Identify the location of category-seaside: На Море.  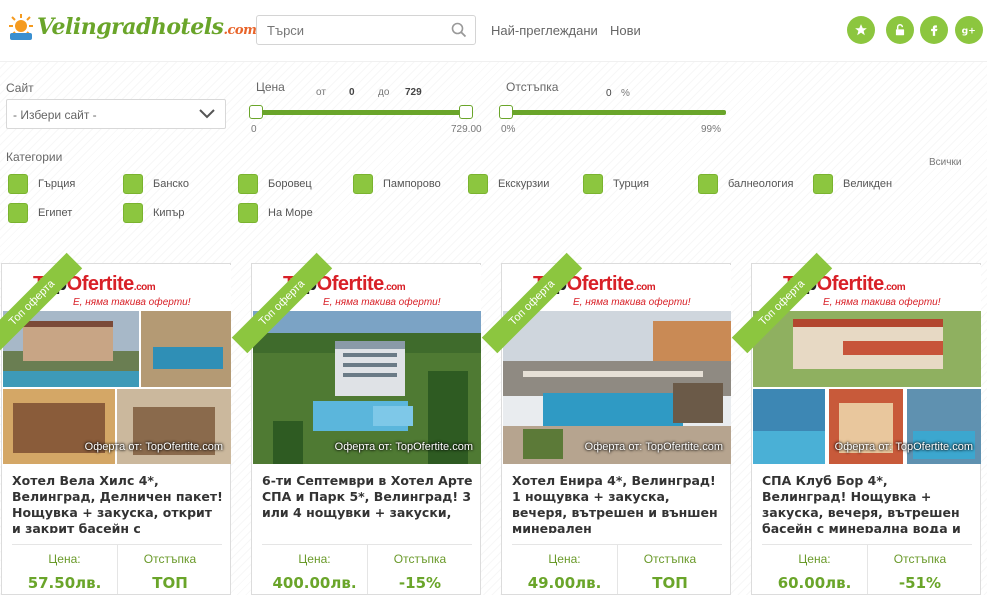
(275, 213).